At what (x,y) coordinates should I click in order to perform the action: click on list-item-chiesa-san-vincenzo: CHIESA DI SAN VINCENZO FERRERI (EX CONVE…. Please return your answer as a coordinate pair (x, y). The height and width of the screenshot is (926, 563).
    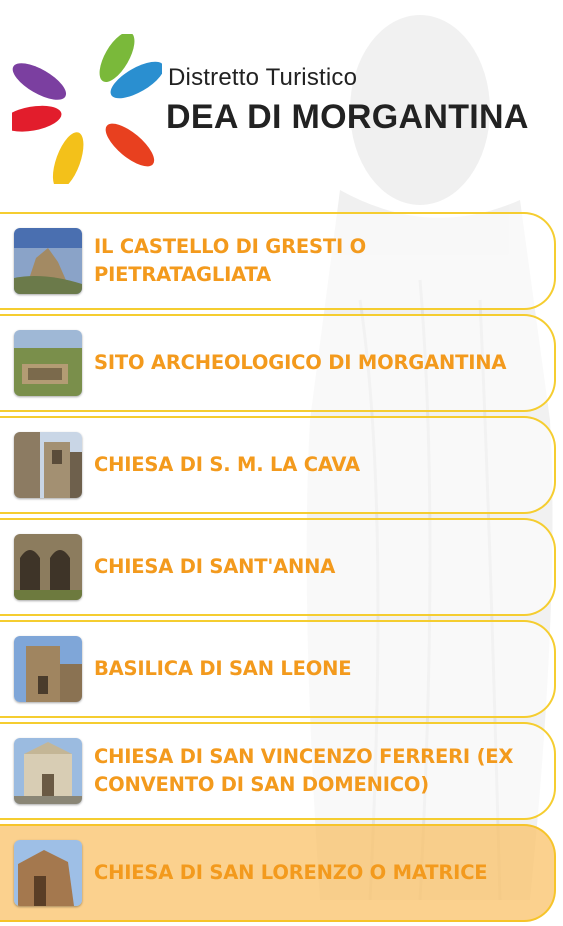
    Looking at the image, I should click on (278, 771).